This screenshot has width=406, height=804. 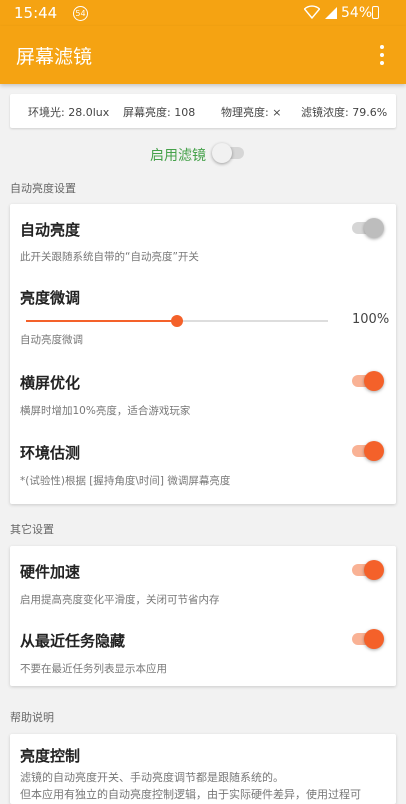 What do you see at coordinates (109, 257) in the screenshot?
I see `auto-brightness-desc: 此开关跟随系统自带的“自动亮度”开关` at bounding box center [109, 257].